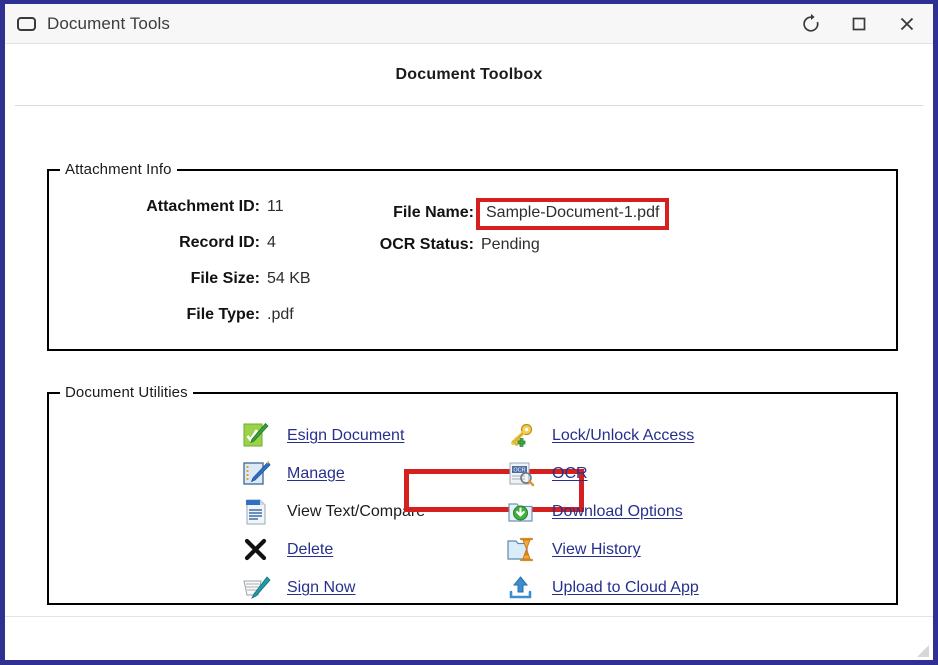  I want to click on window-title: Document Tools, so click(108, 23).